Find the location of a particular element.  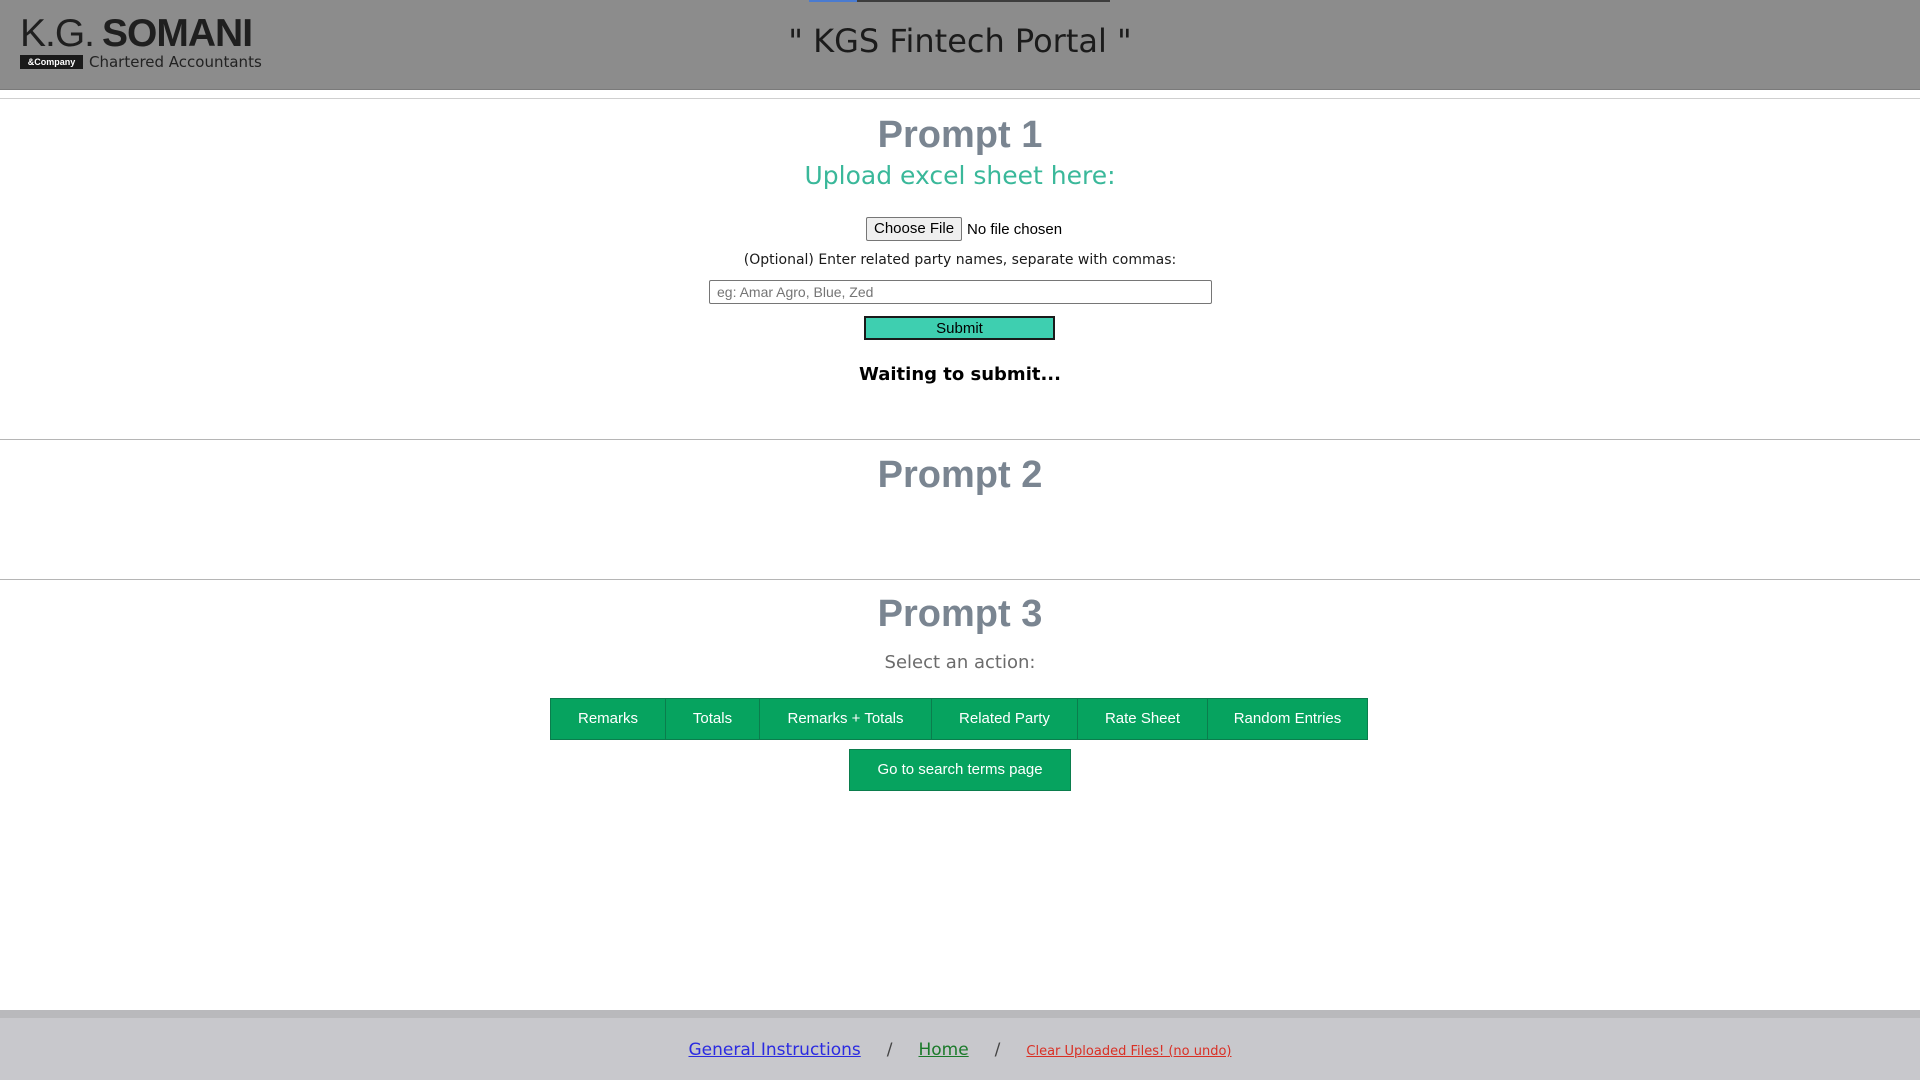

search-terms-button: Go to search terms page is located at coordinates (960, 770).